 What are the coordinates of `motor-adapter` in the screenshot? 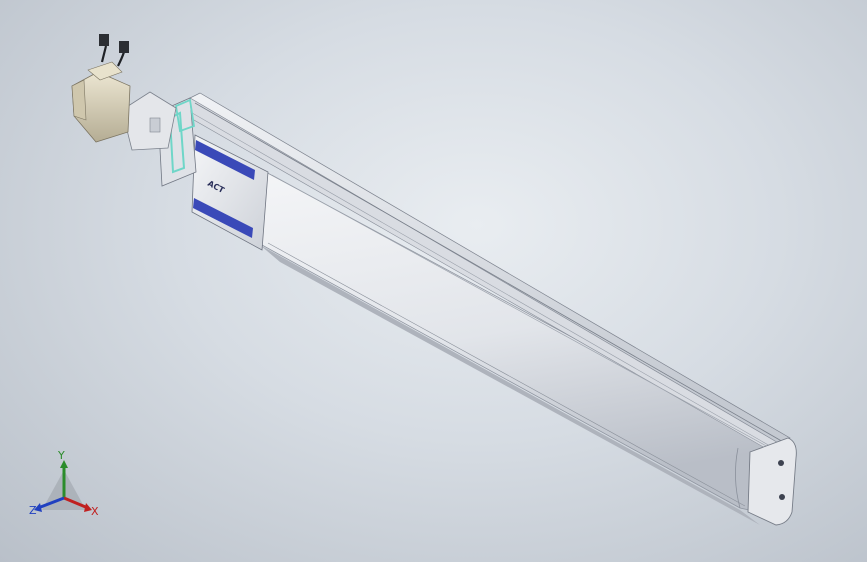 It's located at (149, 121).